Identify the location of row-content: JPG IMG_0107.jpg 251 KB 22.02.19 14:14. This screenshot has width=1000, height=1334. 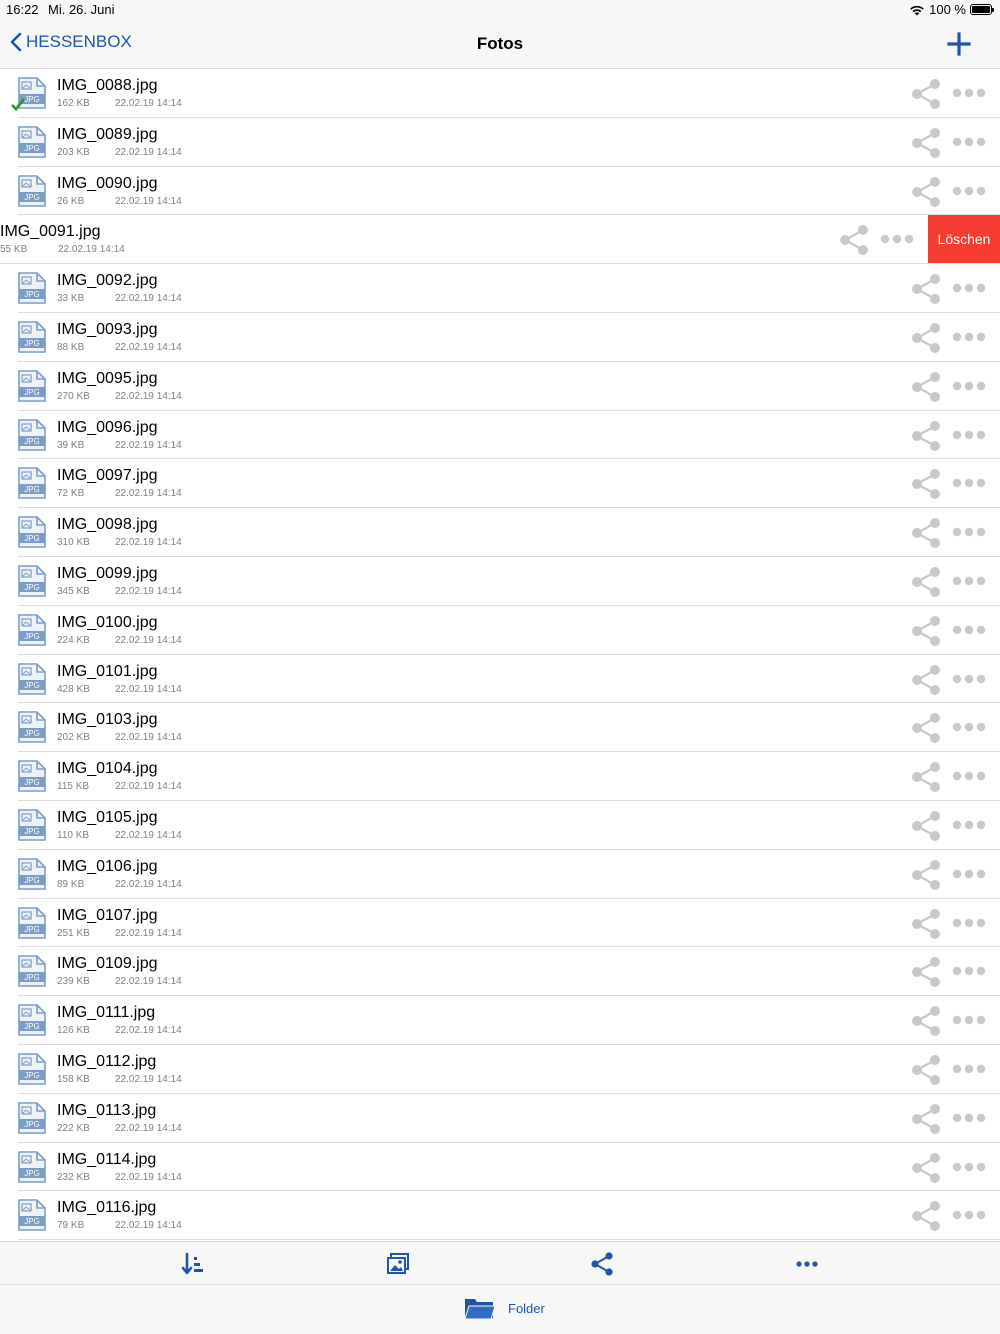
(509, 923).